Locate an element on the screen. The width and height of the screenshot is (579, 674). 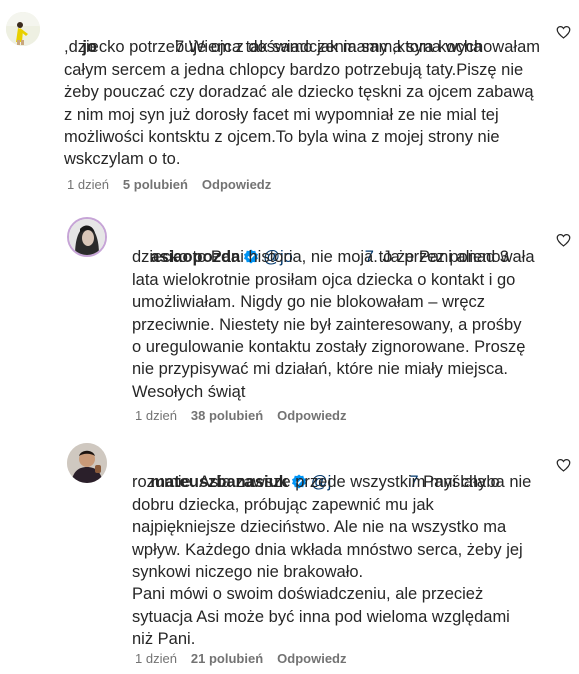
comment-likes: 21 polubień is located at coordinates (227, 658).